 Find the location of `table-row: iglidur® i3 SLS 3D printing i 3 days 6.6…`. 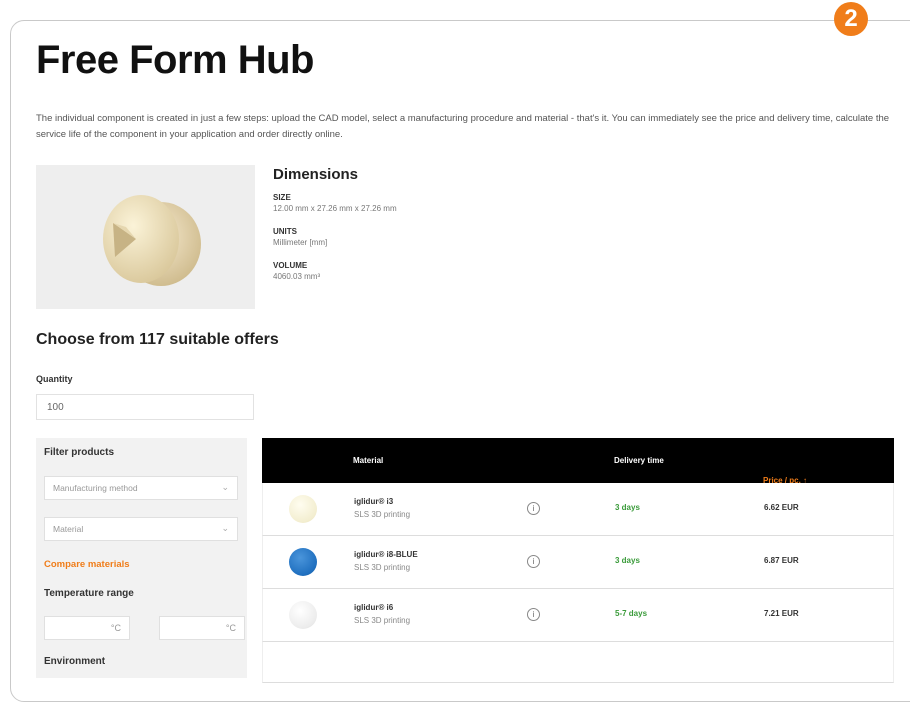

table-row: iglidur® i3 SLS 3D printing i 3 days 6.6… is located at coordinates (578, 509).